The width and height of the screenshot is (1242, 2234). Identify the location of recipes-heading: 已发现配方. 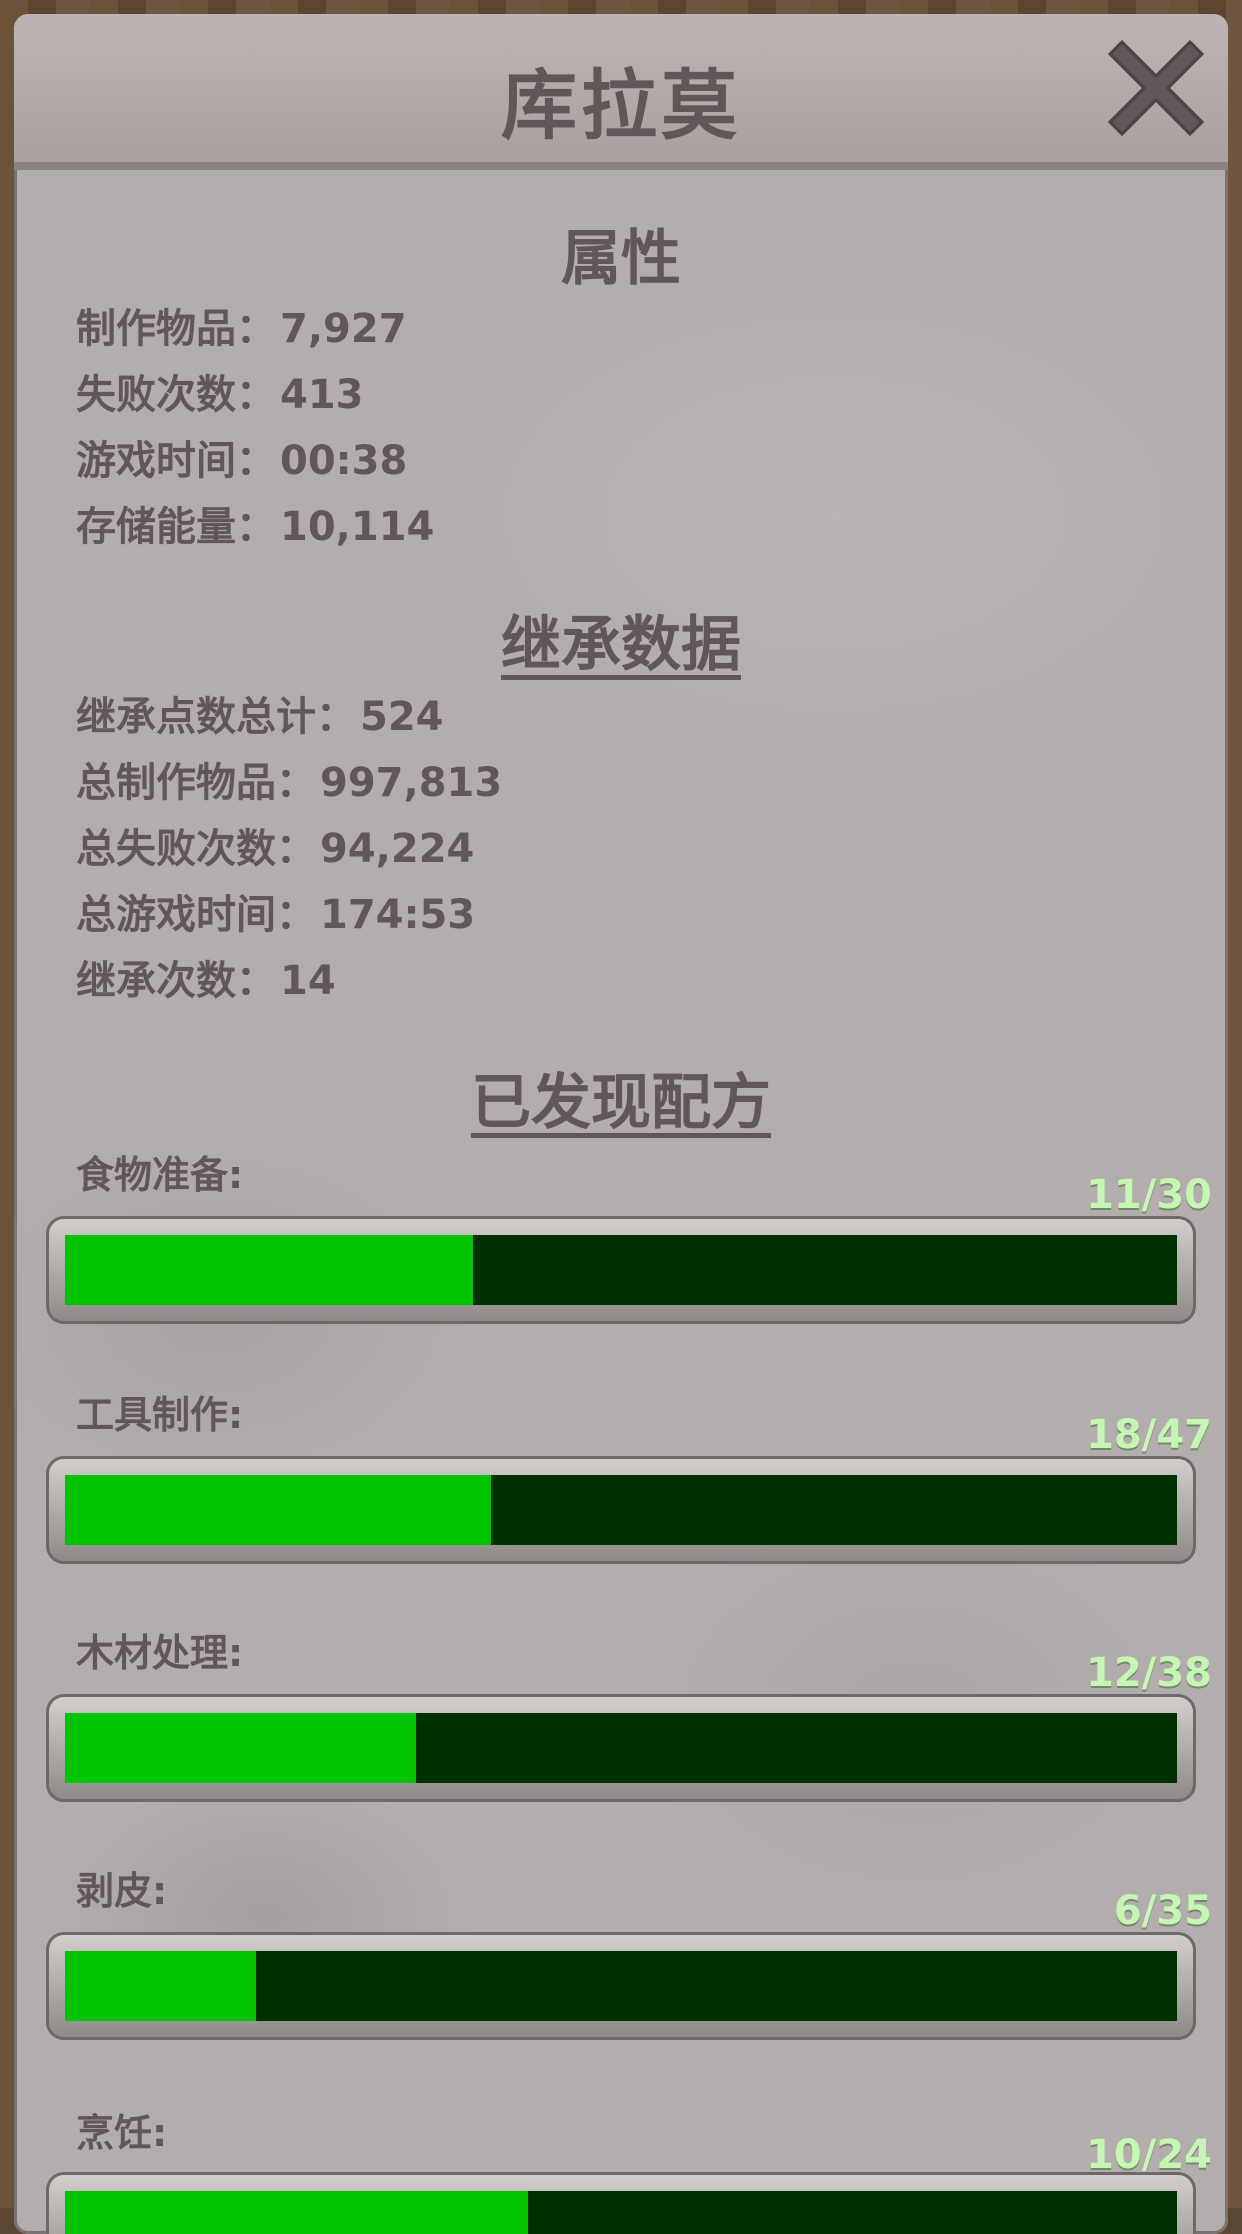
(621, 1103).